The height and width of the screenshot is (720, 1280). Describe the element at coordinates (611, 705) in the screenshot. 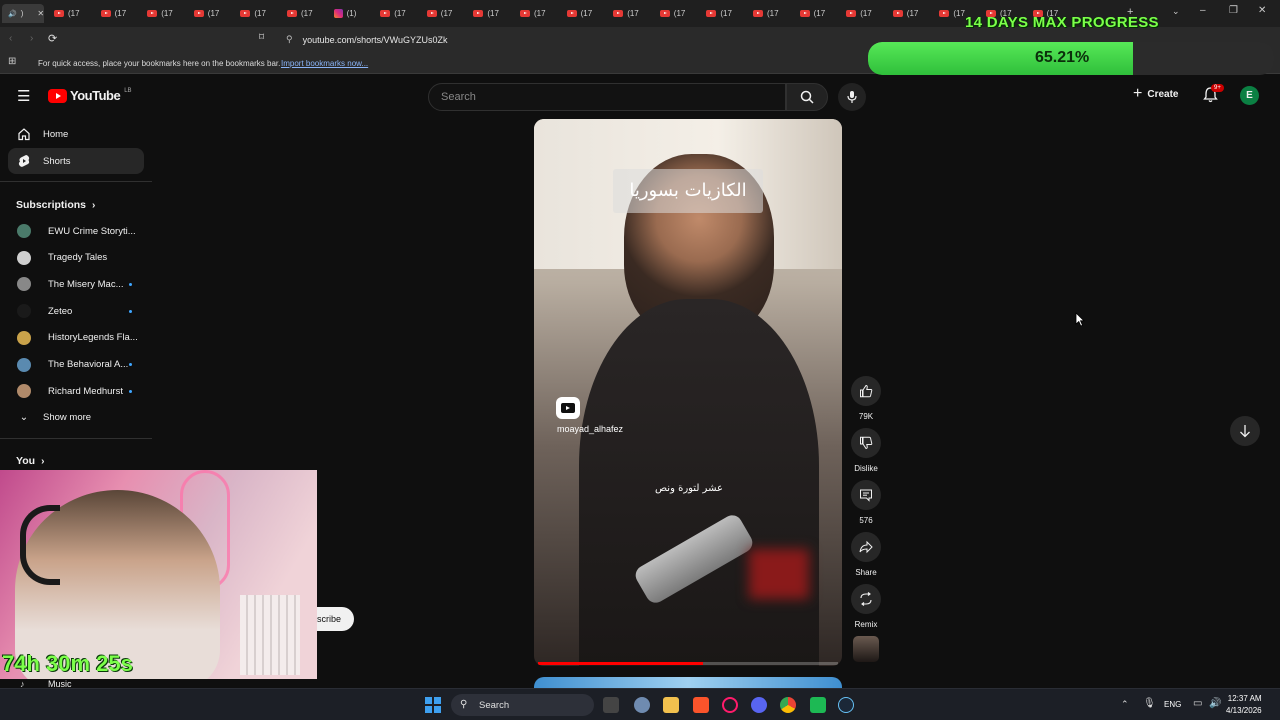

I see `task-view-icon` at that location.